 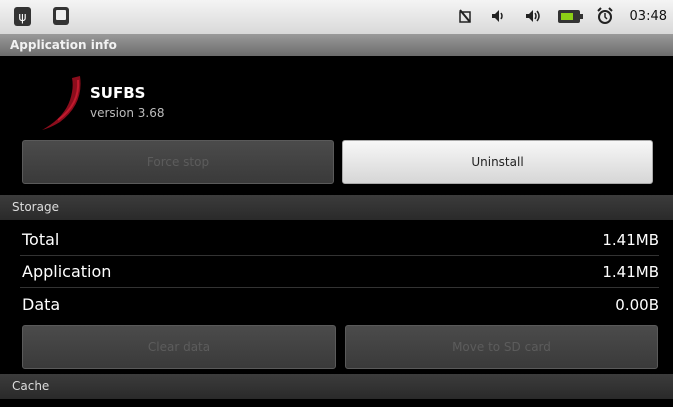 What do you see at coordinates (497, 162) in the screenshot?
I see `uninstall-button: Uninstall` at bounding box center [497, 162].